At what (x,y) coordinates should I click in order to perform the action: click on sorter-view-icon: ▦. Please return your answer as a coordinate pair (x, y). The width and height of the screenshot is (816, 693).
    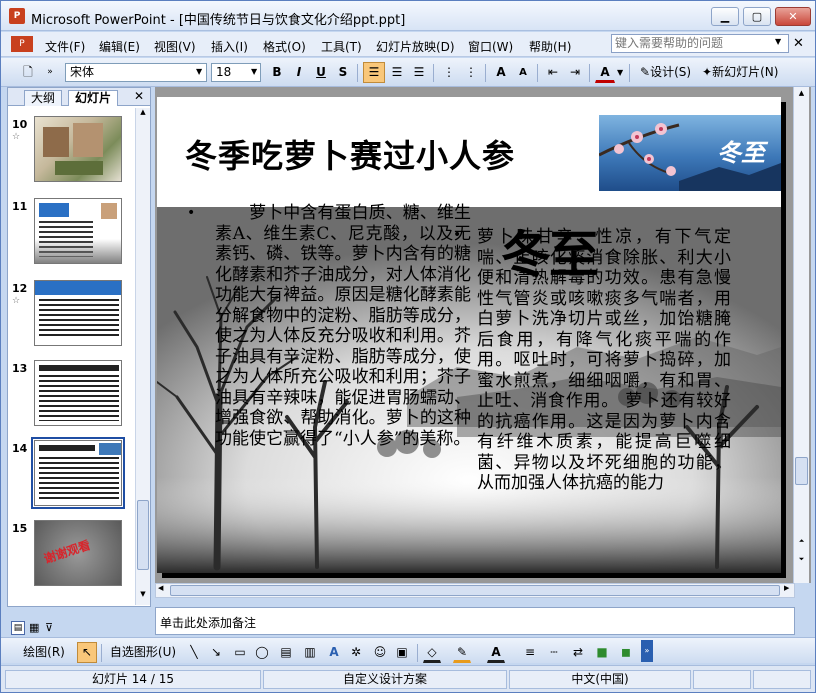
    Looking at the image, I should click on (34, 627).